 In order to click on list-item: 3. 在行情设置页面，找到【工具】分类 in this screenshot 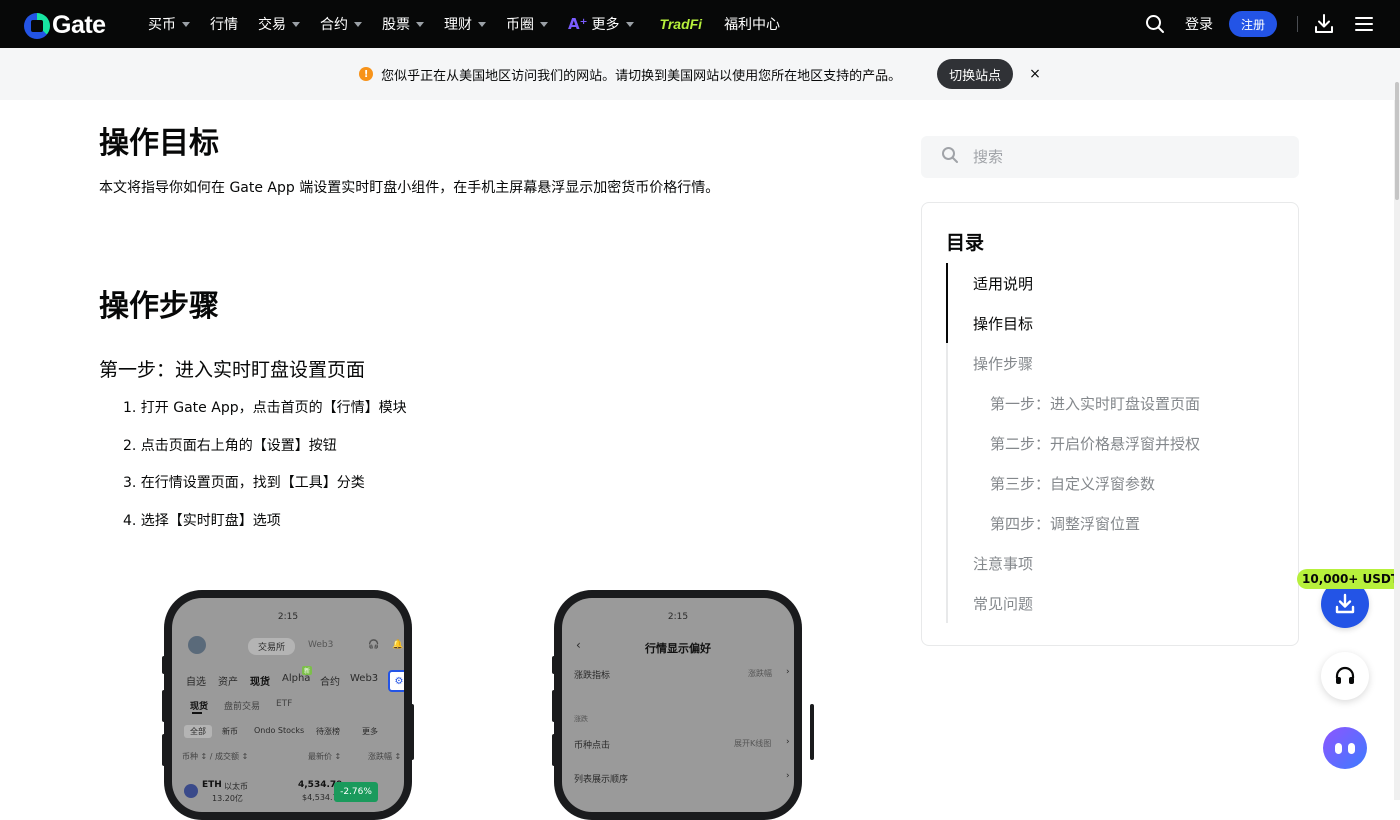, I will do `click(244, 483)`.